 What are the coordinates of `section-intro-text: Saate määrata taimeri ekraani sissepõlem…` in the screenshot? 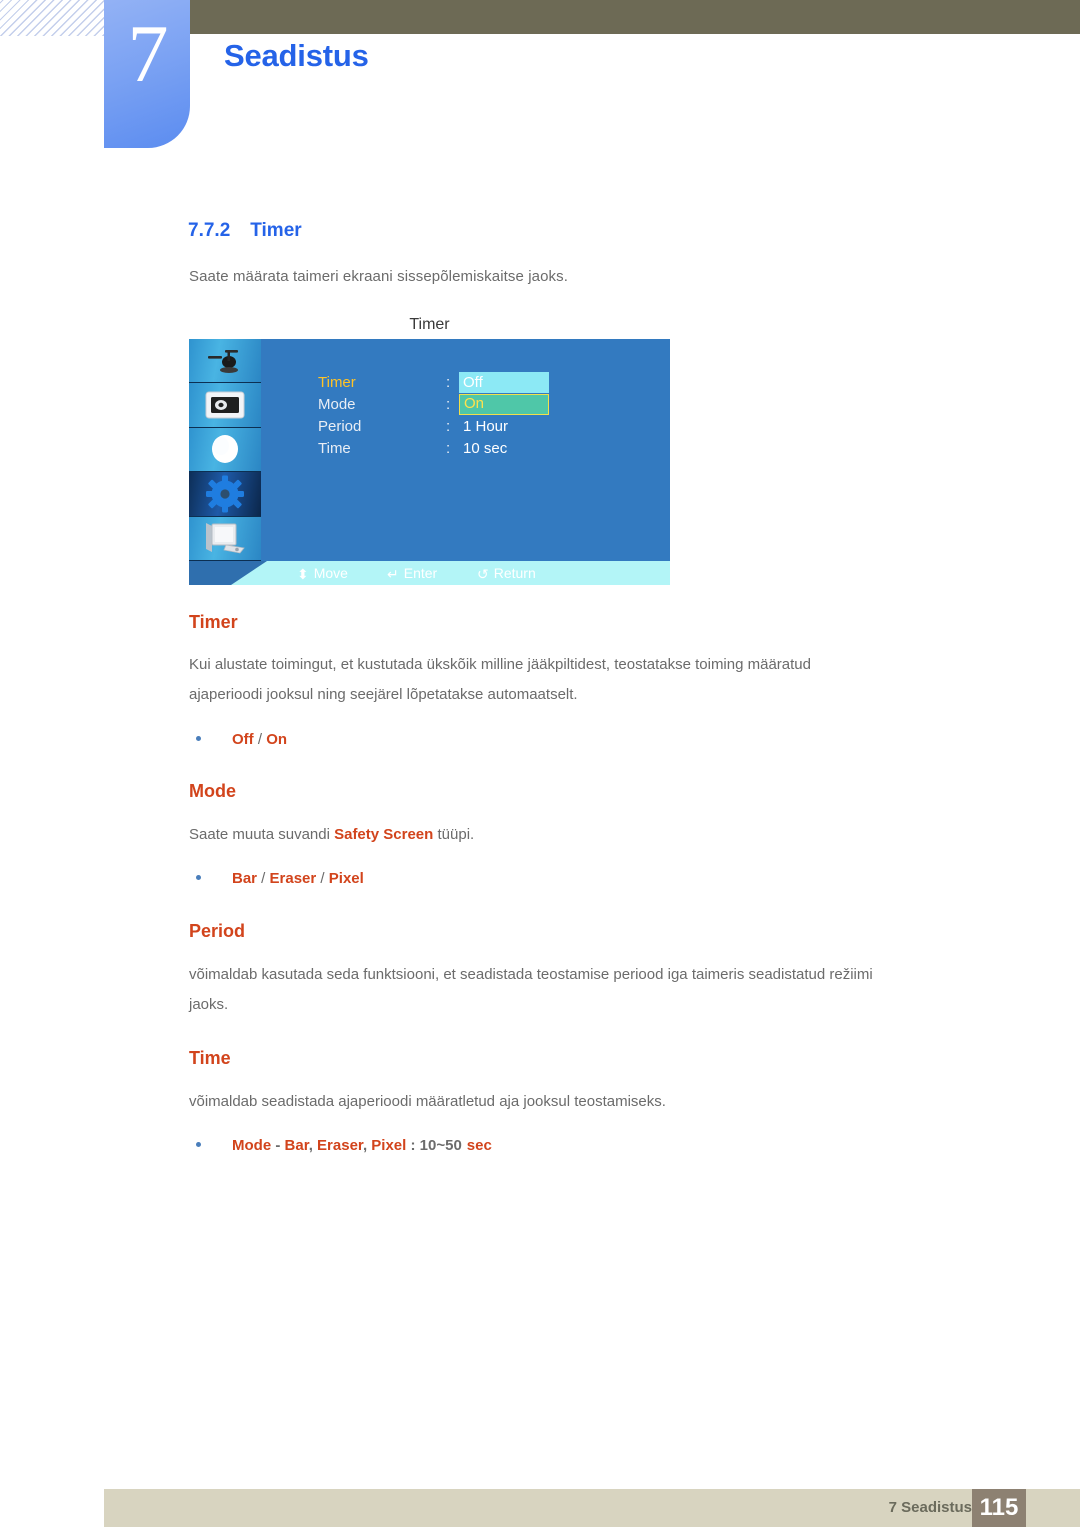 It's located at (378, 276).